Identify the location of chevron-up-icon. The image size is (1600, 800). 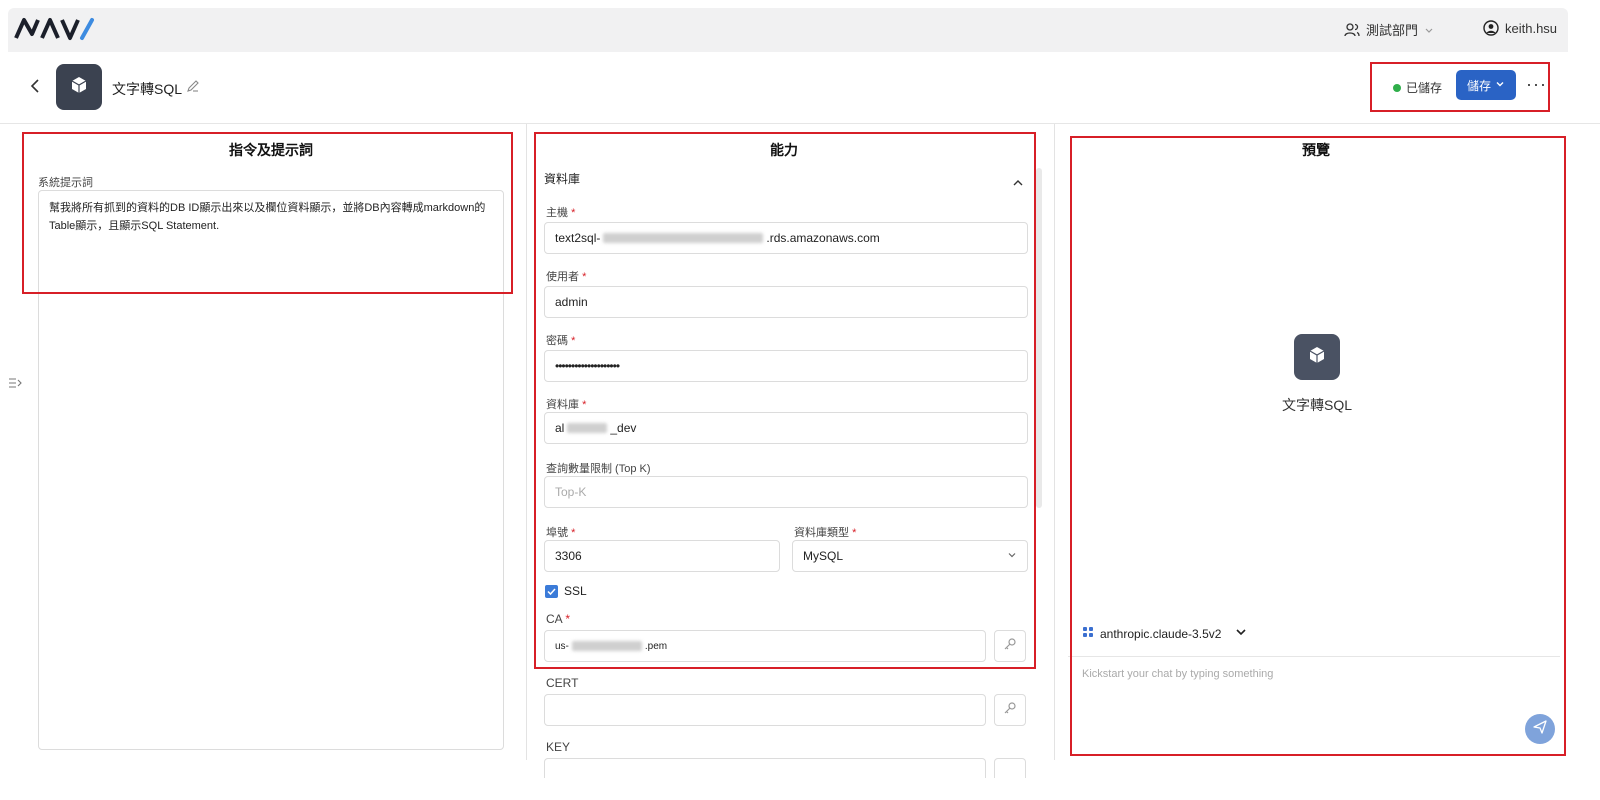
(1018, 185).